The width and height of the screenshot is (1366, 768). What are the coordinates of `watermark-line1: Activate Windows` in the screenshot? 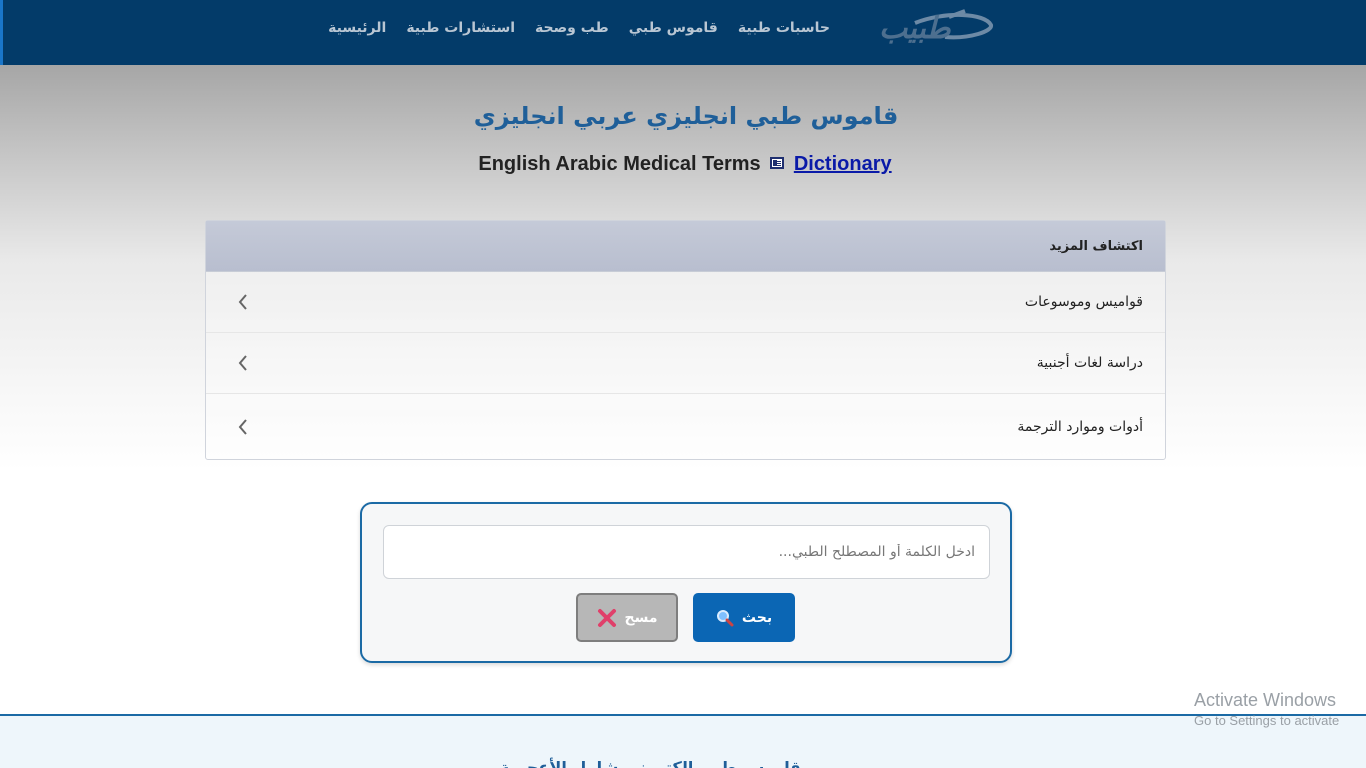 It's located at (1265, 700).